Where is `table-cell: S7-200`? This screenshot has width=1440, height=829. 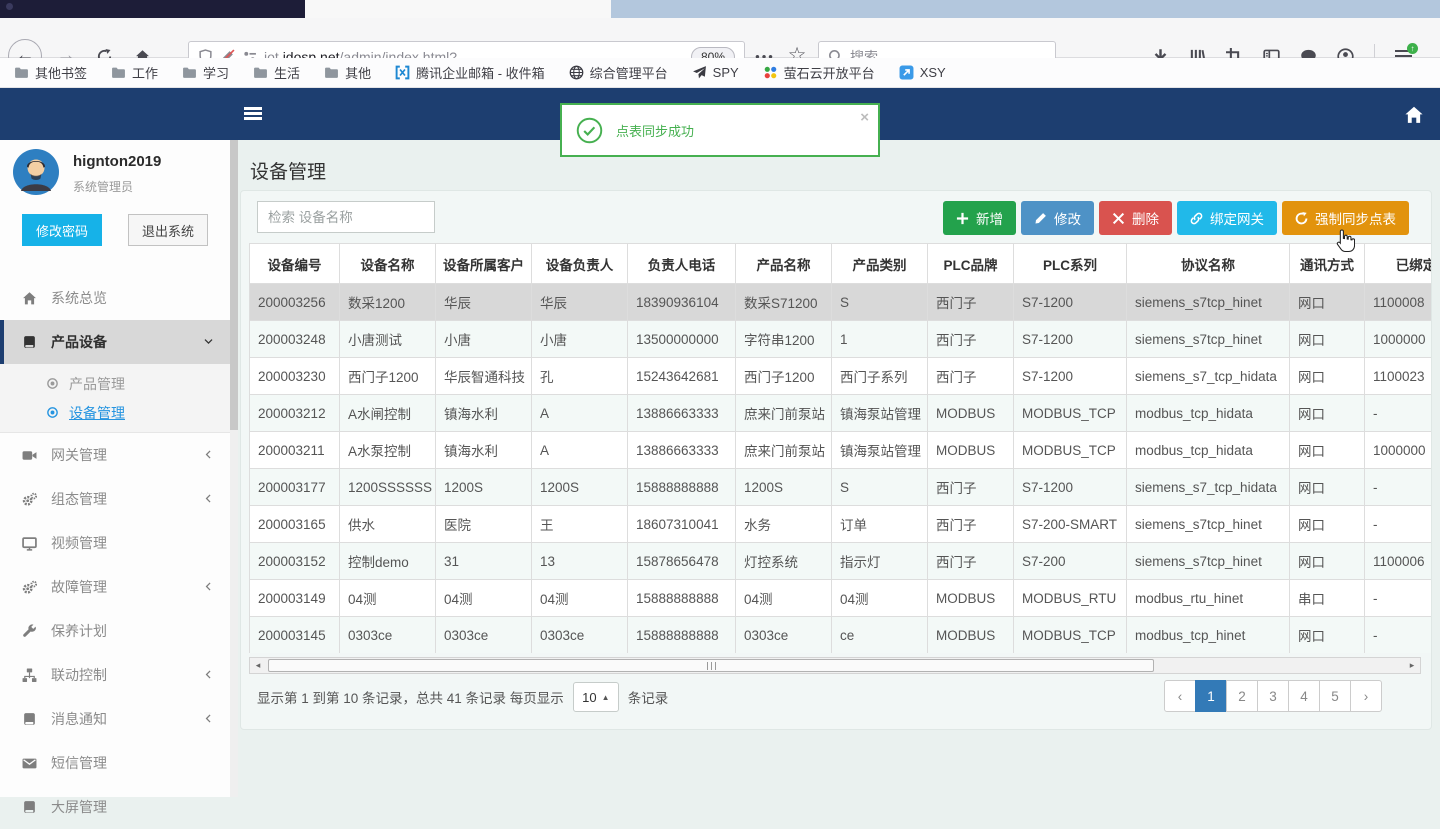
table-cell: S7-200 is located at coordinates (1070, 561).